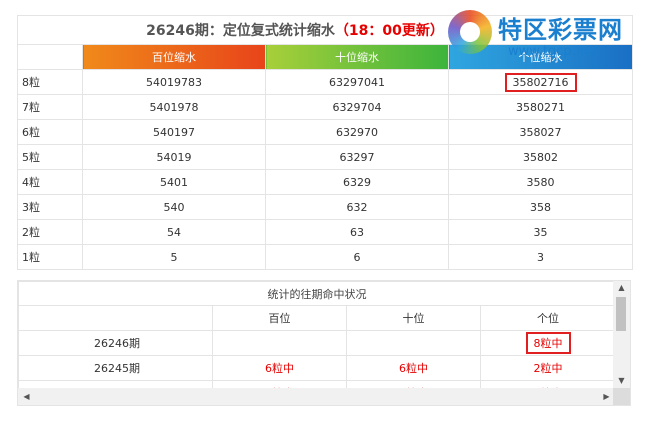 Image resolution: width=649 pixels, height=432 pixels. I want to click on highlight-box: 8粒中, so click(548, 343).